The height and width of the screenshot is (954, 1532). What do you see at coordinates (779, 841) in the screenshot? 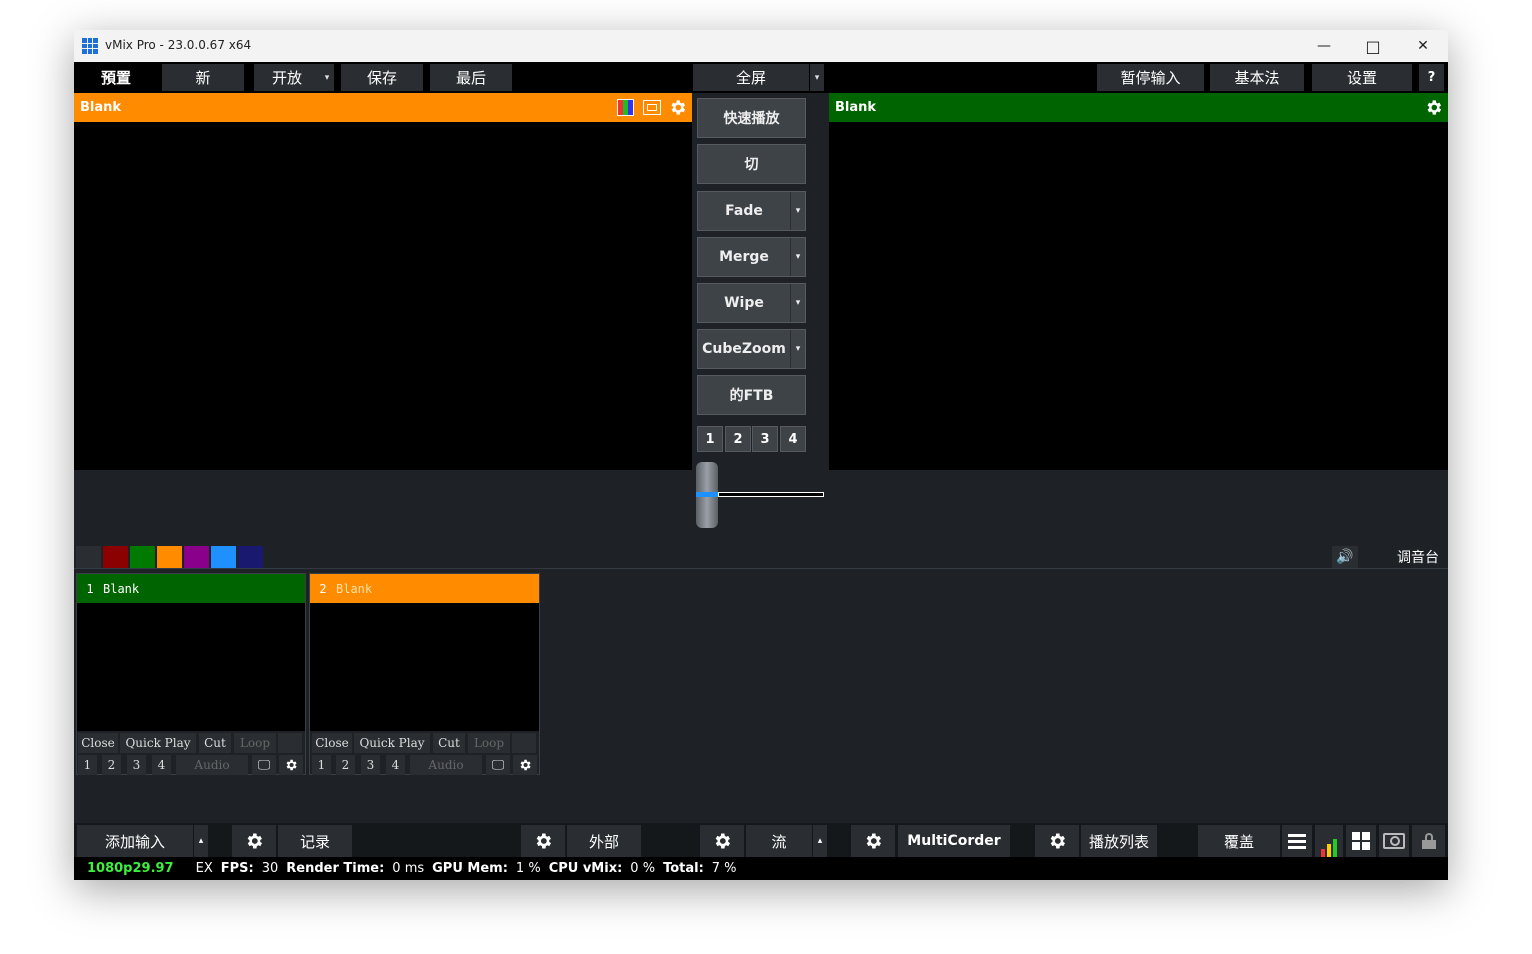
I see `stream-button: 流` at bounding box center [779, 841].